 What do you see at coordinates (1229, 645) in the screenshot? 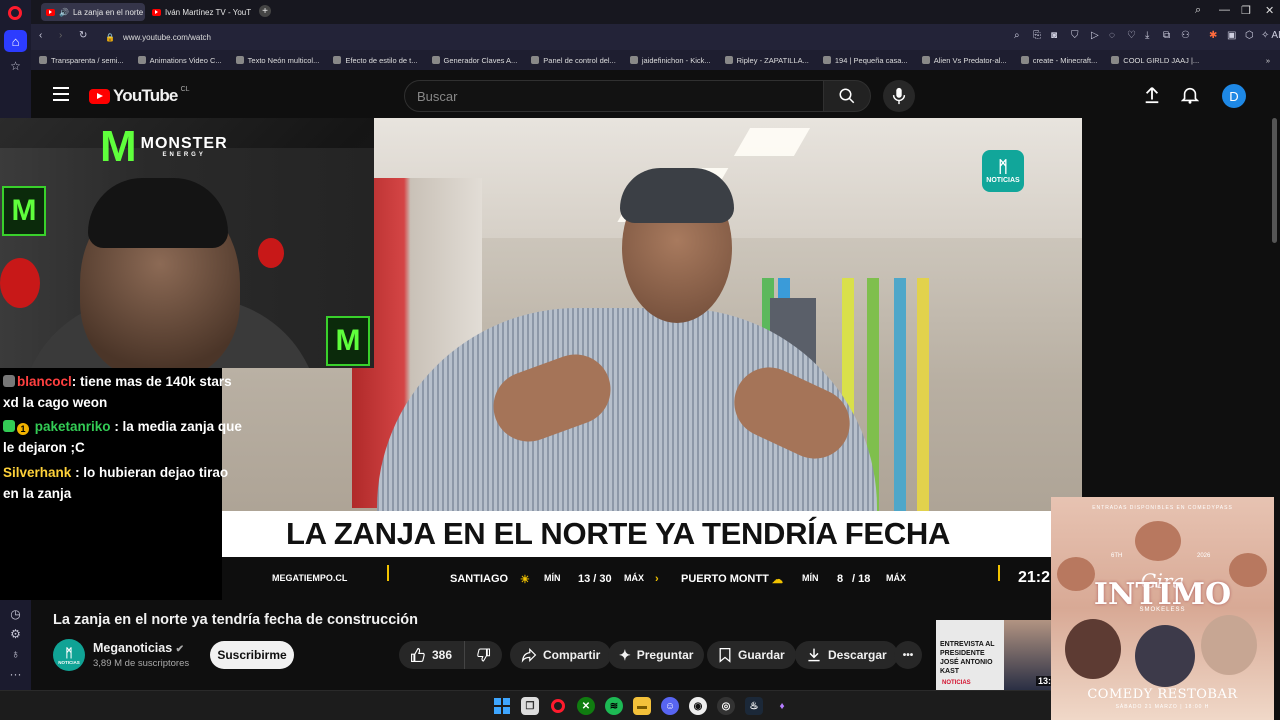
I see `ad-figure` at bounding box center [1229, 645].